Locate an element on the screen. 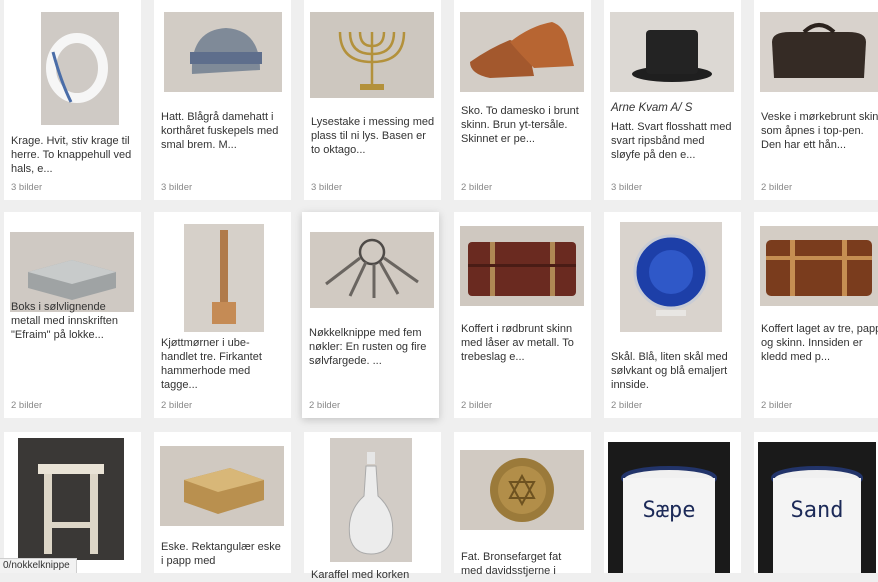  blue-bowl-icon is located at coordinates (671, 275).